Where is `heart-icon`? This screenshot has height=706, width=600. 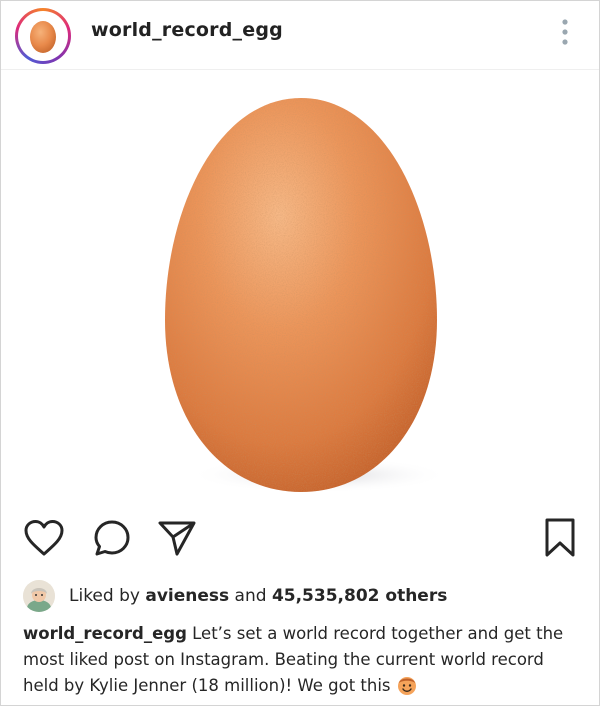 heart-icon is located at coordinates (44, 540).